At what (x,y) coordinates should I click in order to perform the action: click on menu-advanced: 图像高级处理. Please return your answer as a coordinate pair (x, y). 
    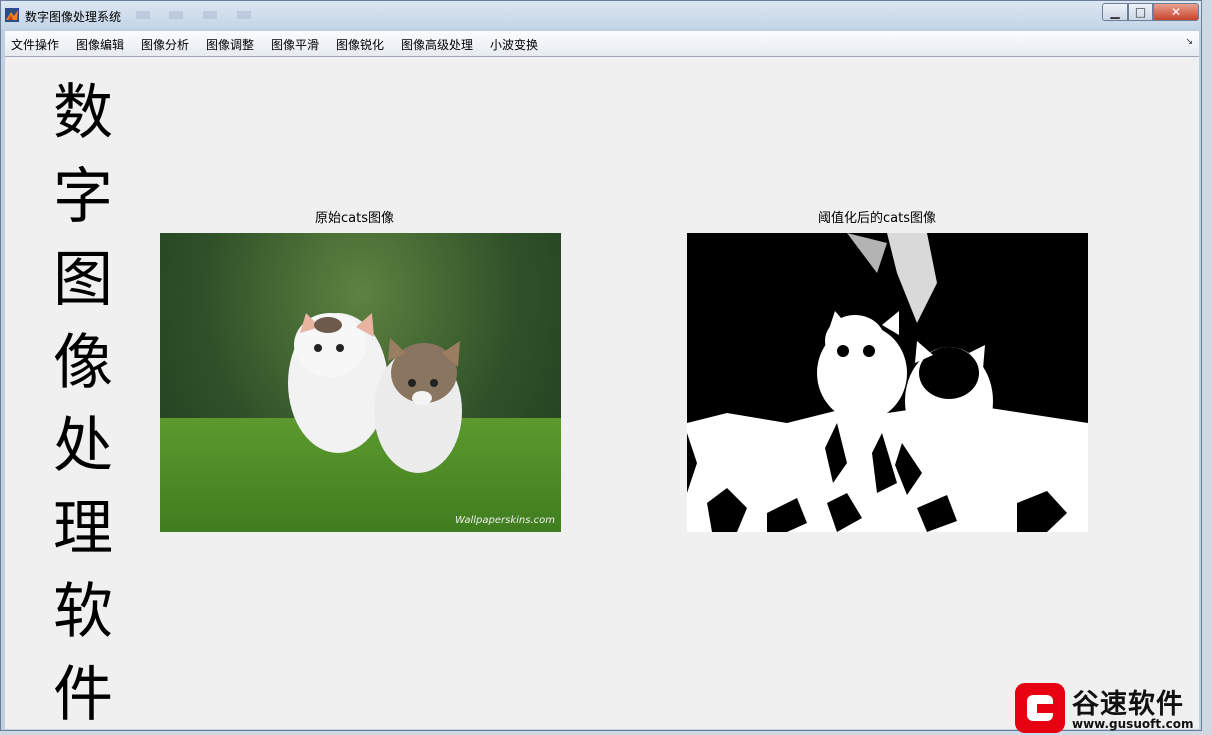
    Looking at the image, I should click on (437, 44).